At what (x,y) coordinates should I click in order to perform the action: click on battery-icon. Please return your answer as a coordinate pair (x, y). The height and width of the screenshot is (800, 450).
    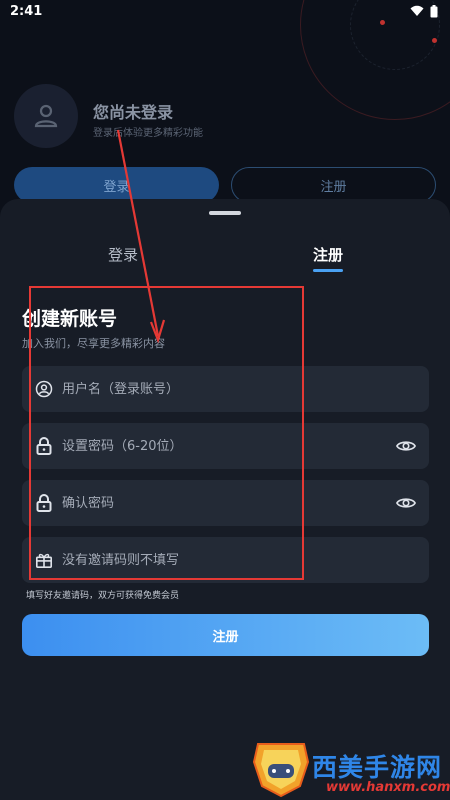
    Looking at the image, I should click on (434, 10).